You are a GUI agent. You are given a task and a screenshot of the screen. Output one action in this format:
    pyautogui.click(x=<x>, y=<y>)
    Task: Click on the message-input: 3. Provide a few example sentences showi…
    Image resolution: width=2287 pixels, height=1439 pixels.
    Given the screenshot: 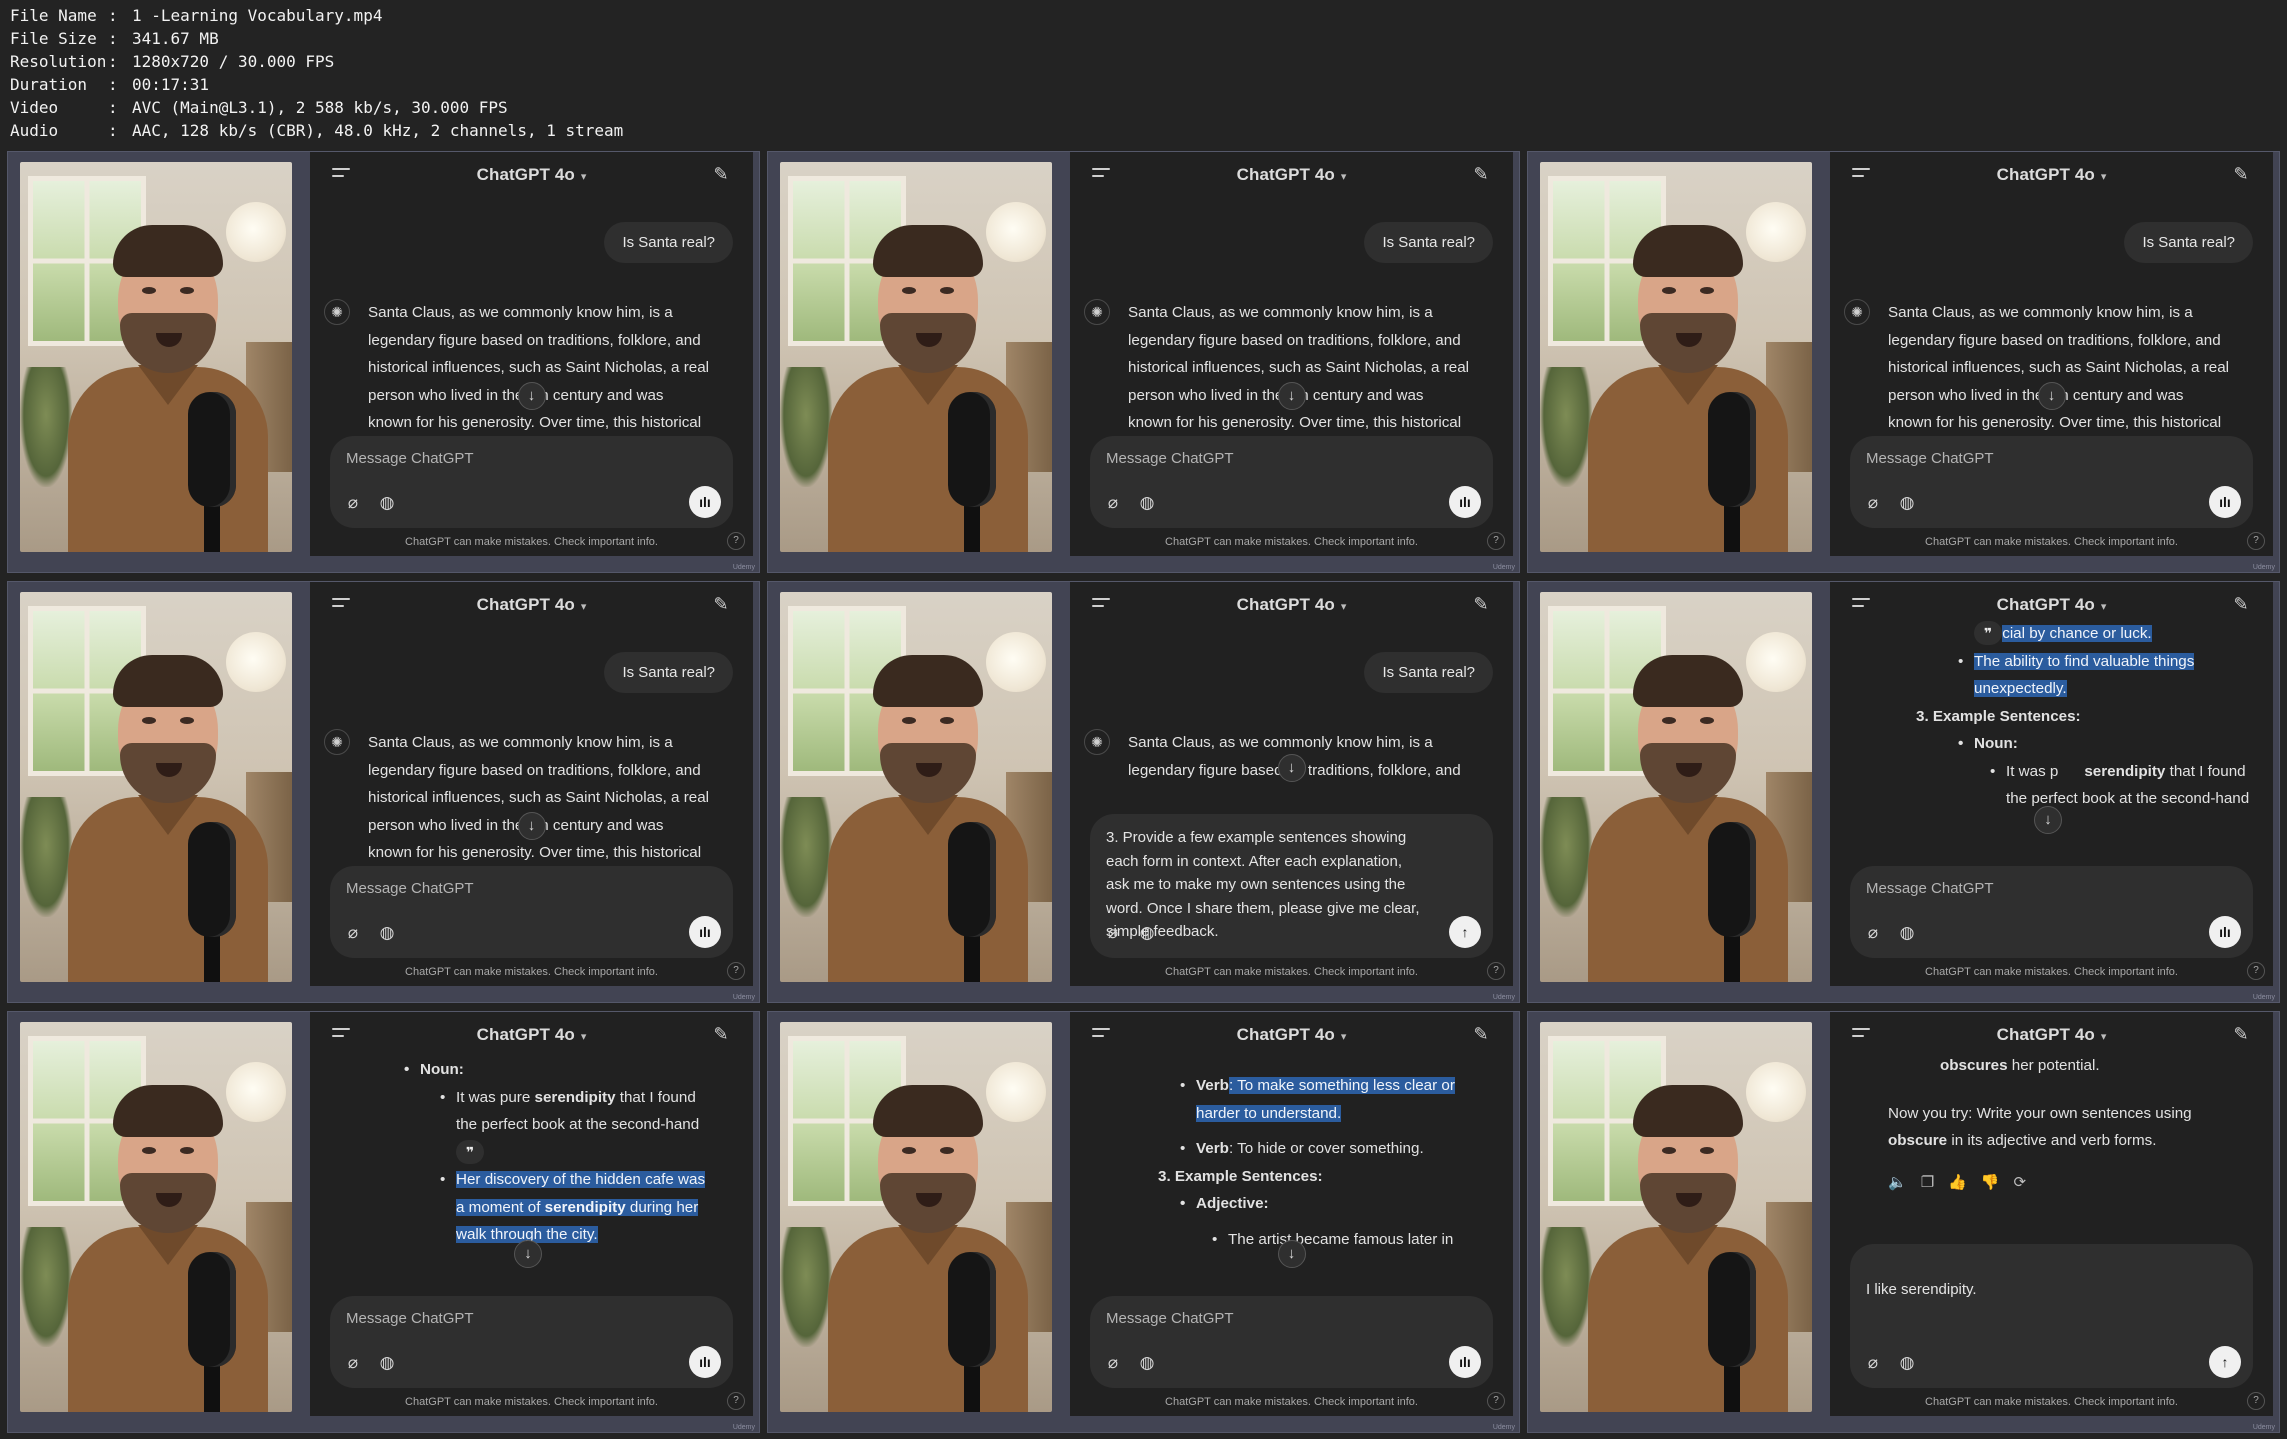 What is the action you would take?
    pyautogui.click(x=1286, y=885)
    